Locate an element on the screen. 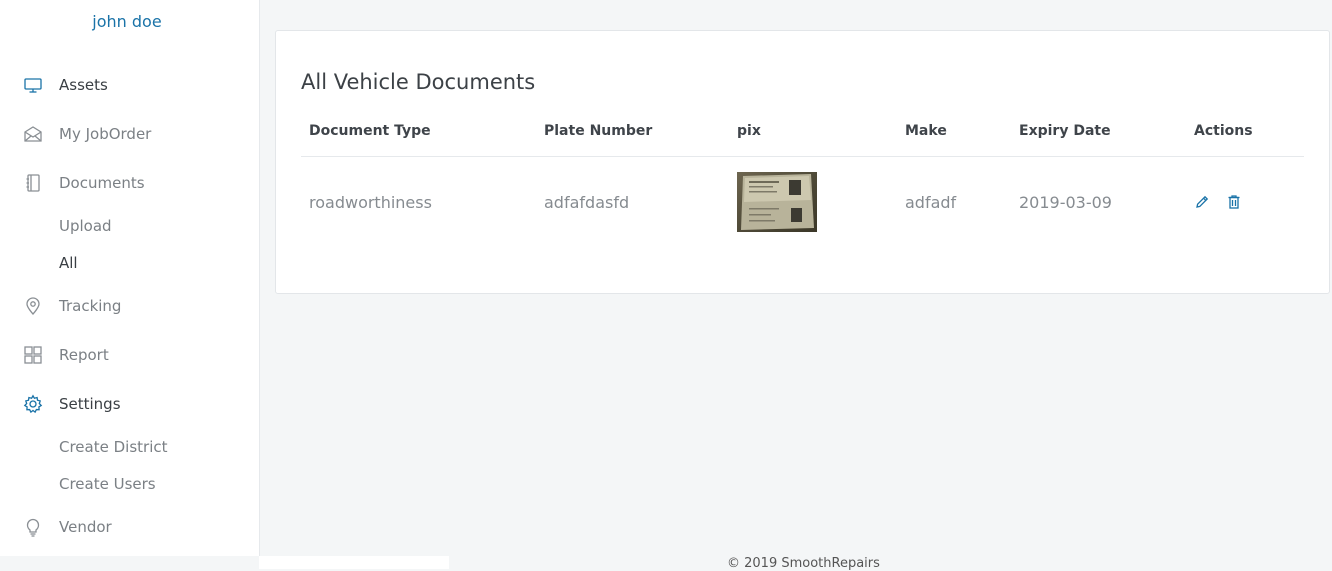 This screenshot has width=1332, height=571. sidebar-subitem-all: All is located at coordinates (68, 263).